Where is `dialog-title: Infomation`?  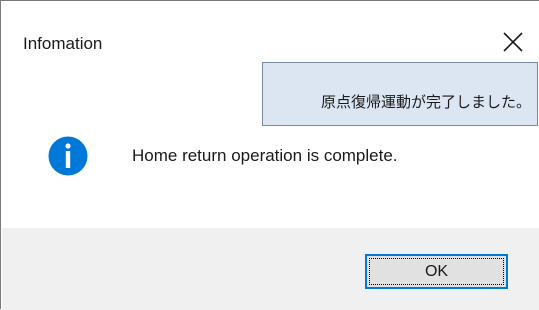 dialog-title: Infomation is located at coordinates (63, 43).